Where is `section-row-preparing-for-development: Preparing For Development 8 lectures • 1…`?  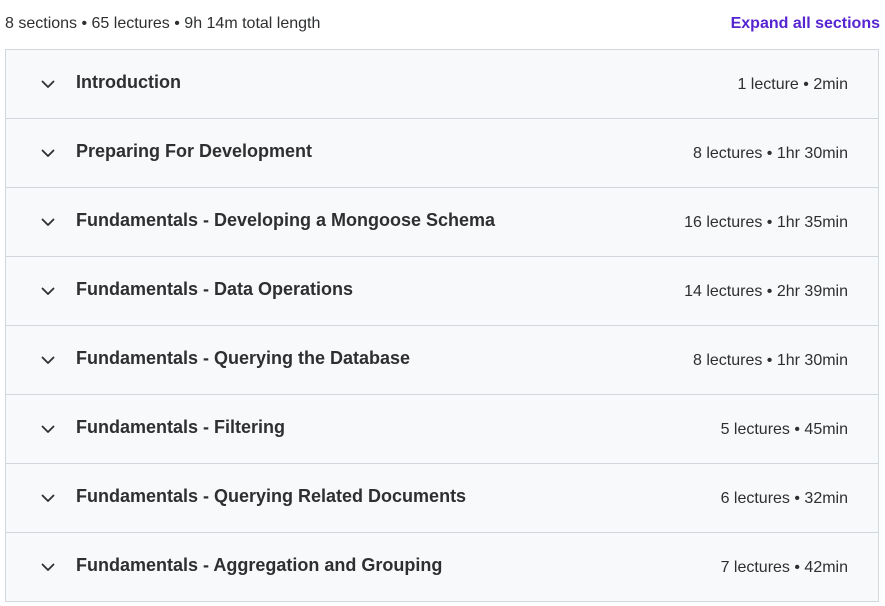 section-row-preparing-for-development: Preparing For Development 8 lectures • 1… is located at coordinates (442, 153).